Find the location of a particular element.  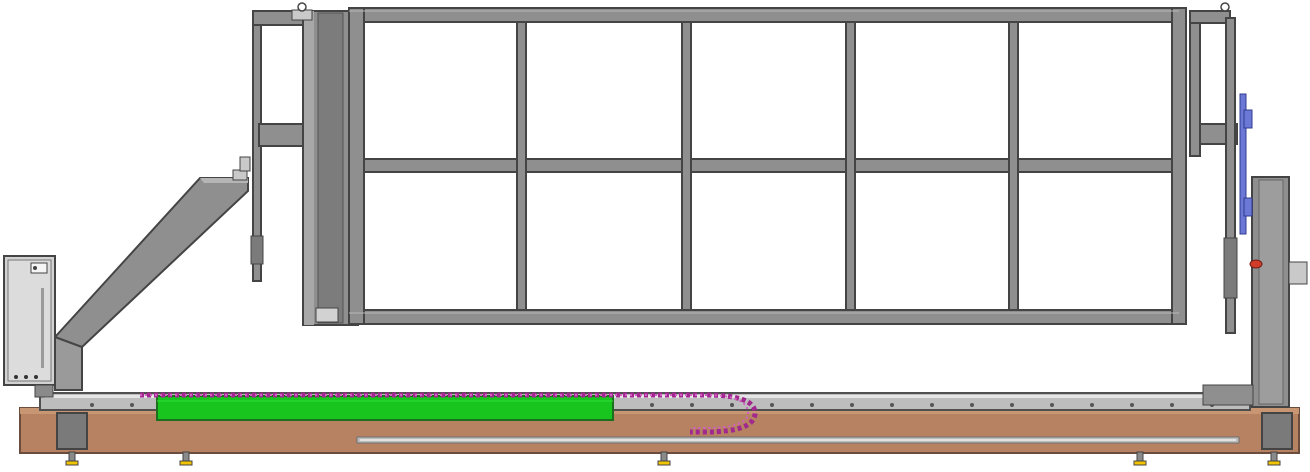

left-main-column-web is located at coordinates (330, 168).